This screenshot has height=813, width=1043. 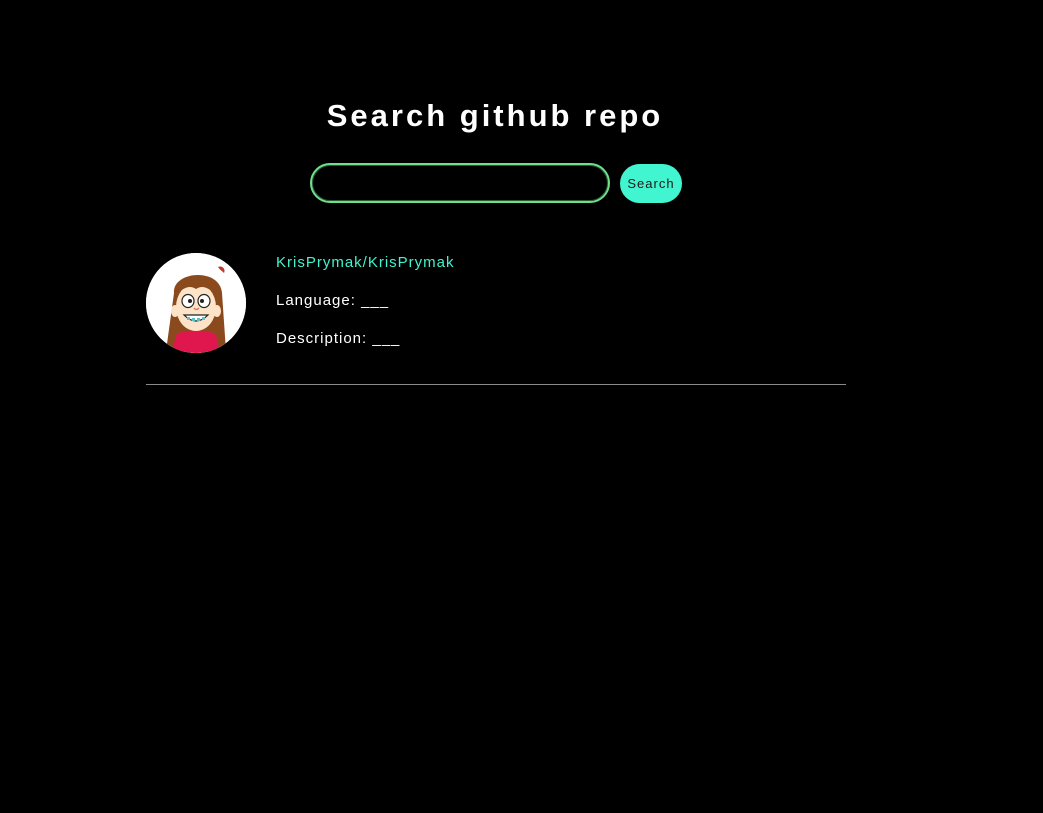 What do you see at coordinates (365, 263) in the screenshot?
I see `repo-name-link: KrisPrymak/KrisPrymak` at bounding box center [365, 263].